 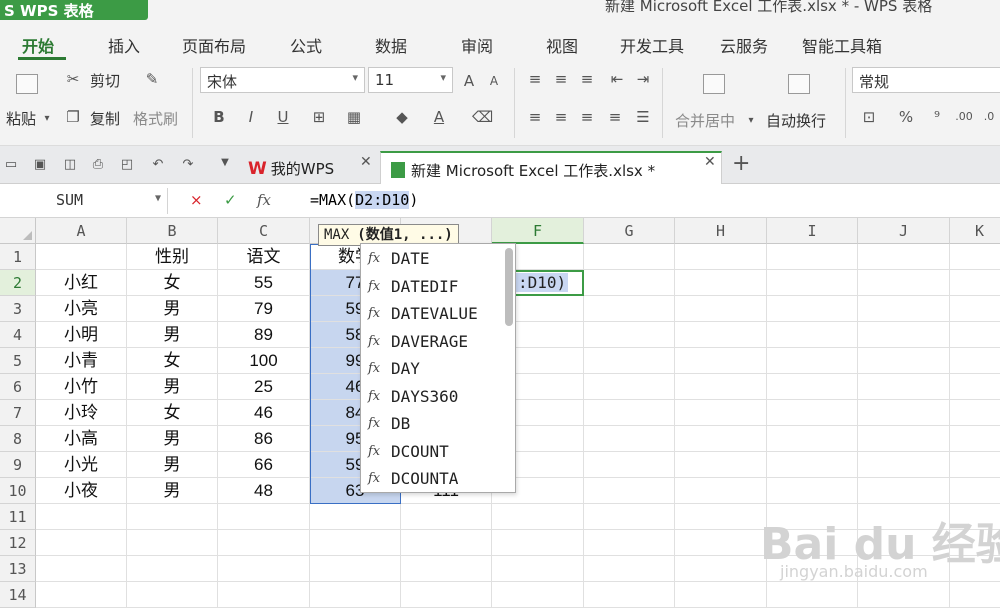 I want to click on column-header-i: I, so click(x=812, y=231).